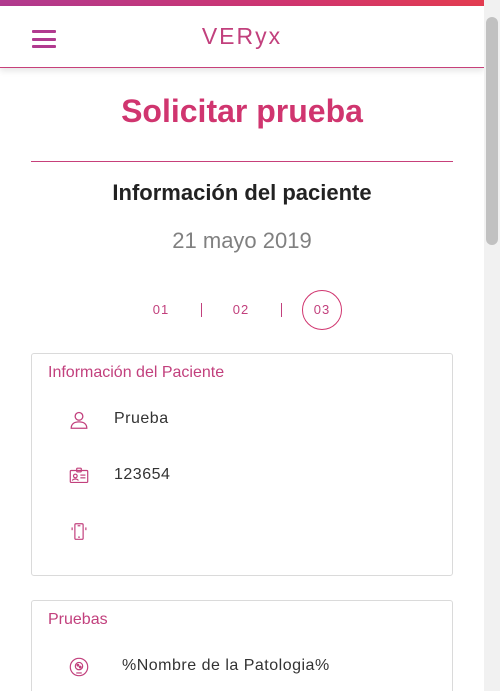 The width and height of the screenshot is (500, 691). I want to click on title-divider, so click(242, 161).